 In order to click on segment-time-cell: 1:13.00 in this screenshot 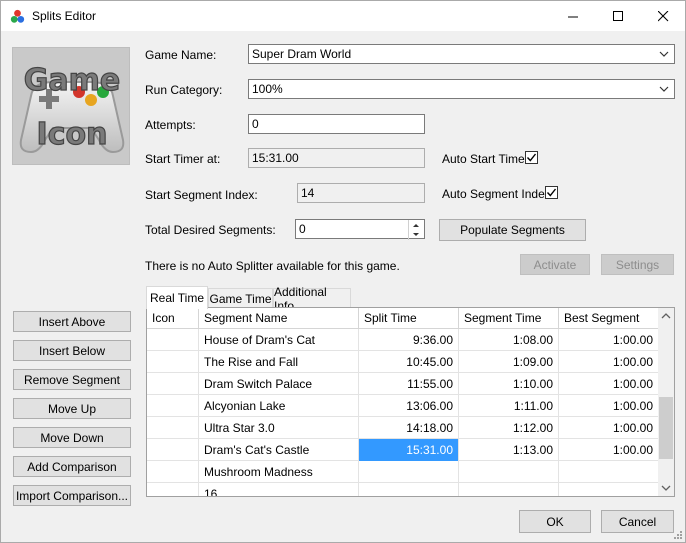, I will do `click(509, 450)`.